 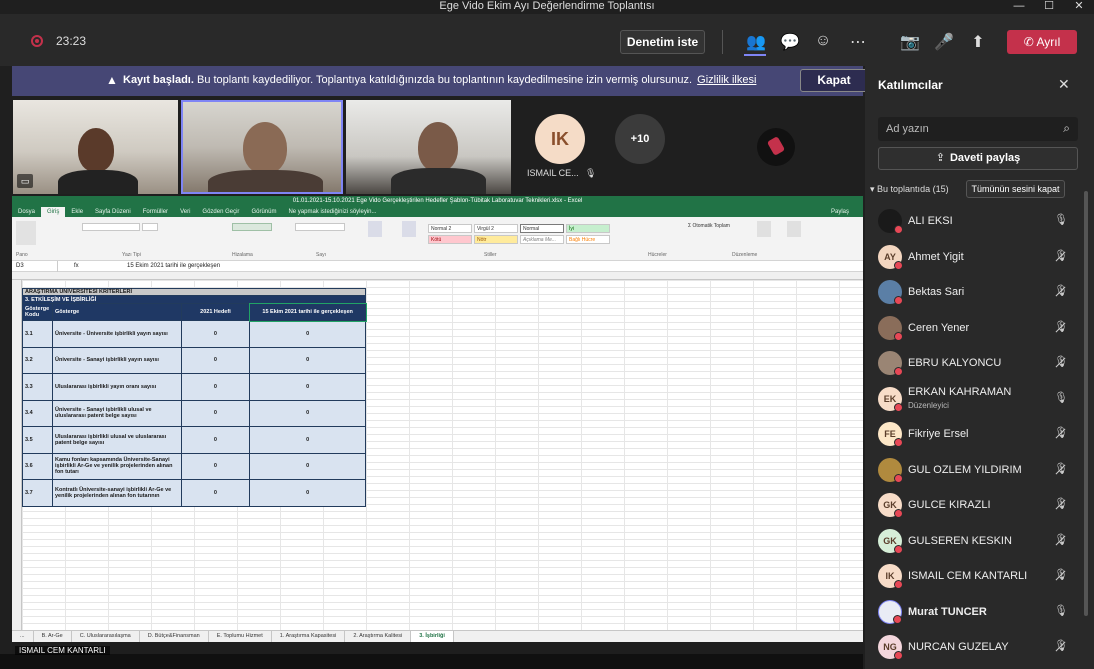 I want to click on participant-row: Ceren Yener 🎙, so click(x=974, y=328).